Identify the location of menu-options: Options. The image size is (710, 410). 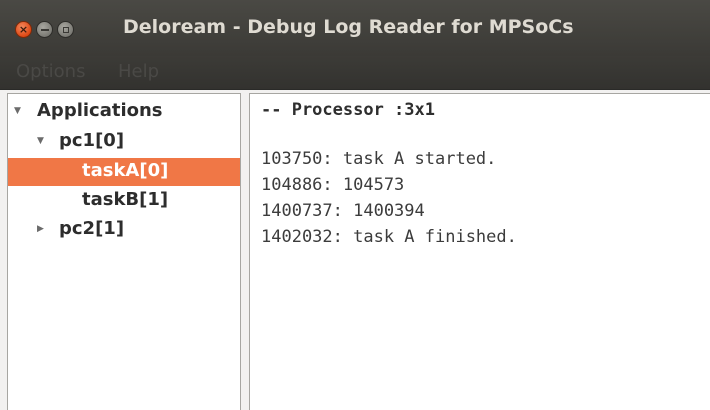
(50, 71).